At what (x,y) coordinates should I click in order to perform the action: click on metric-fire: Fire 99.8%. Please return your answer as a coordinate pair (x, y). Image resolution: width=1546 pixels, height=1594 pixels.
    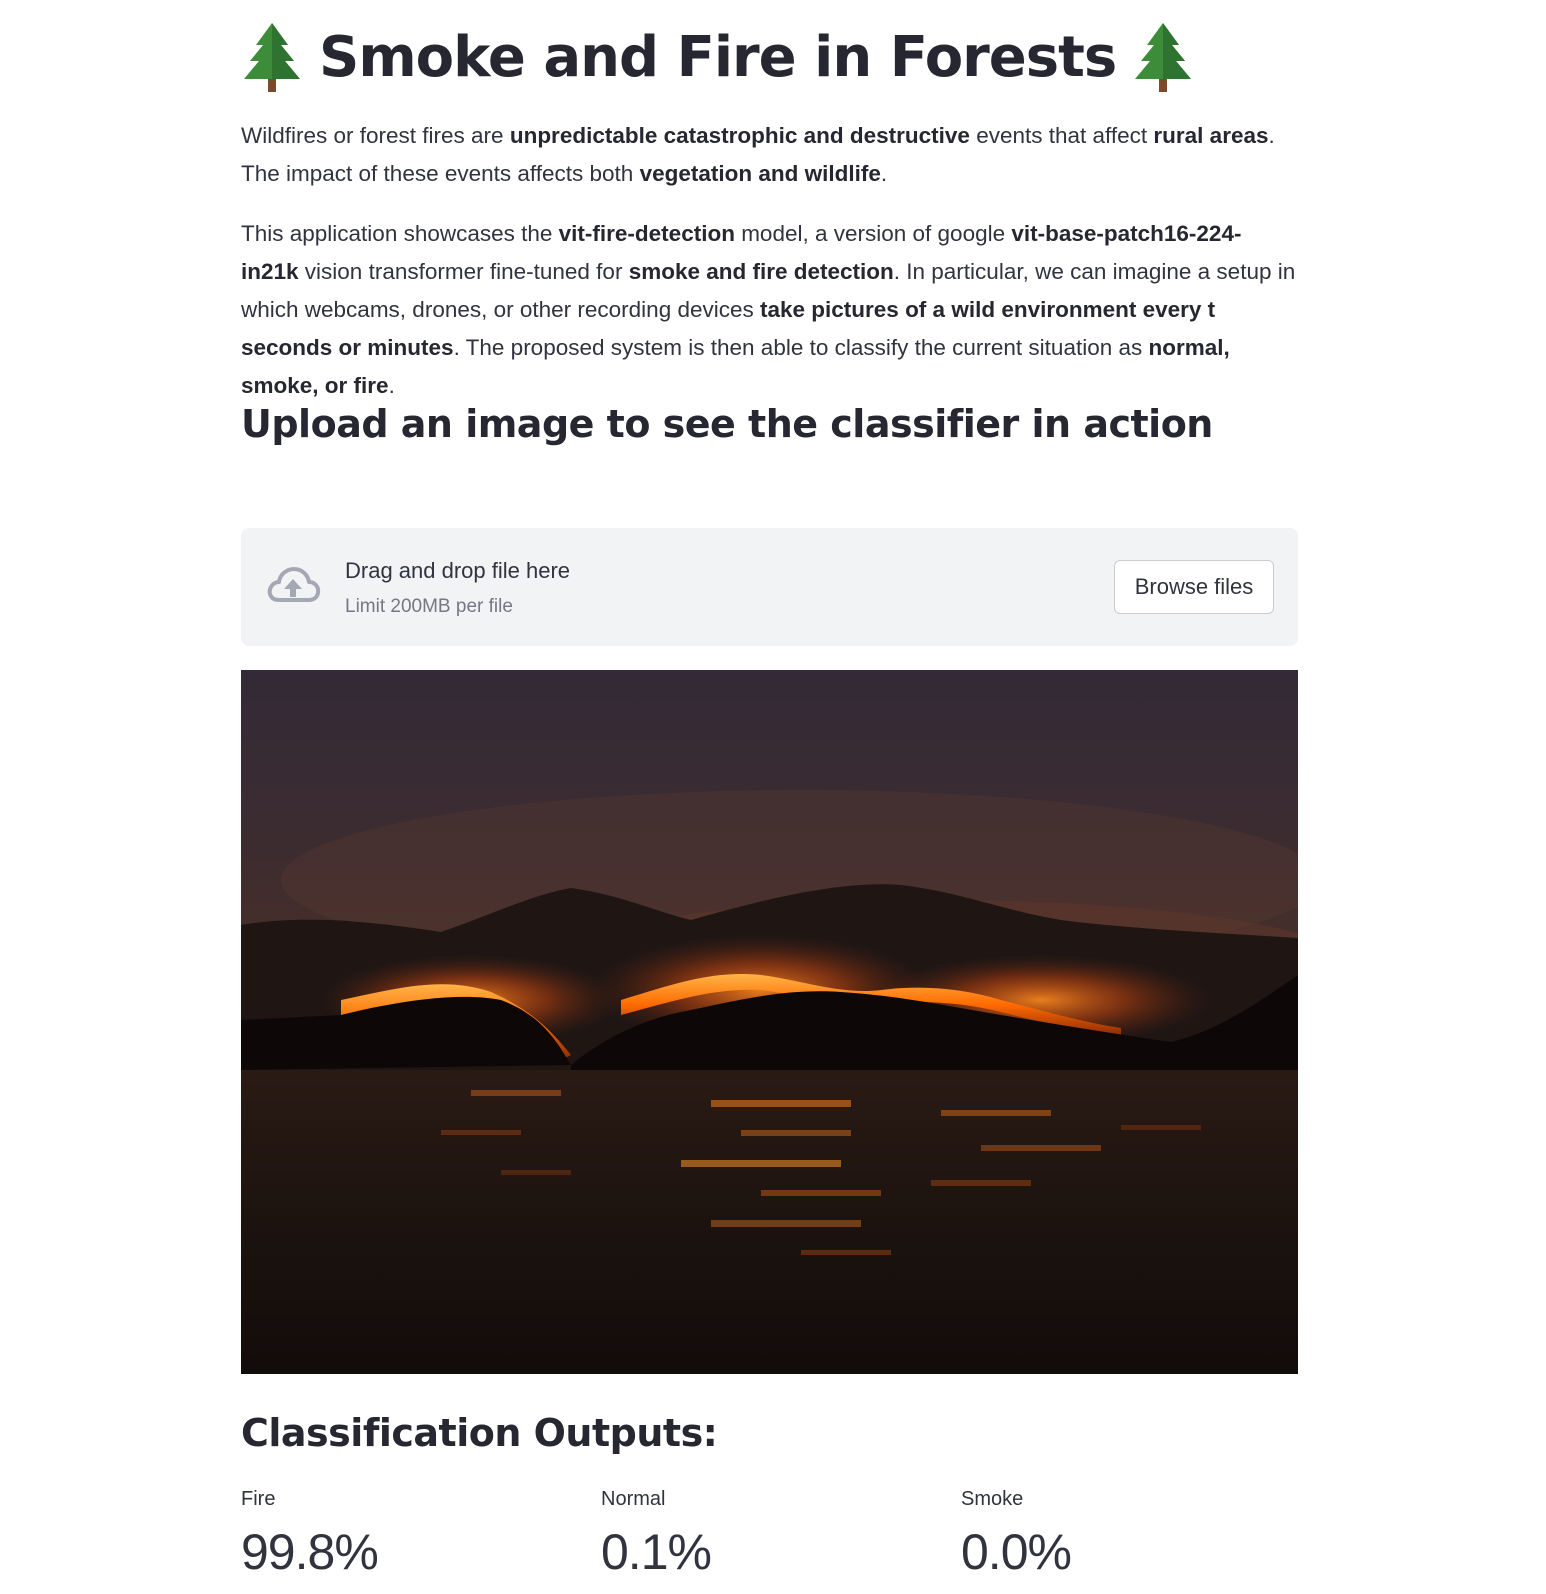
    Looking at the image, I should click on (411, 1534).